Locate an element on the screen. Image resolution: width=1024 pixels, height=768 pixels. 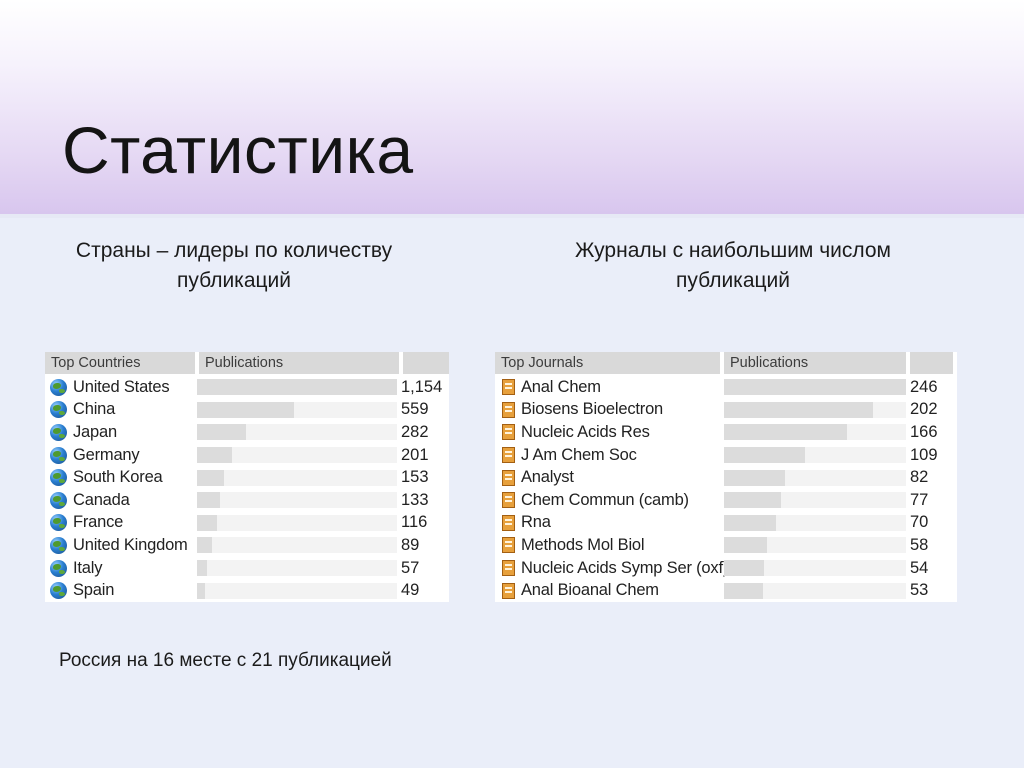
publication-count: 57 is located at coordinates (410, 567).